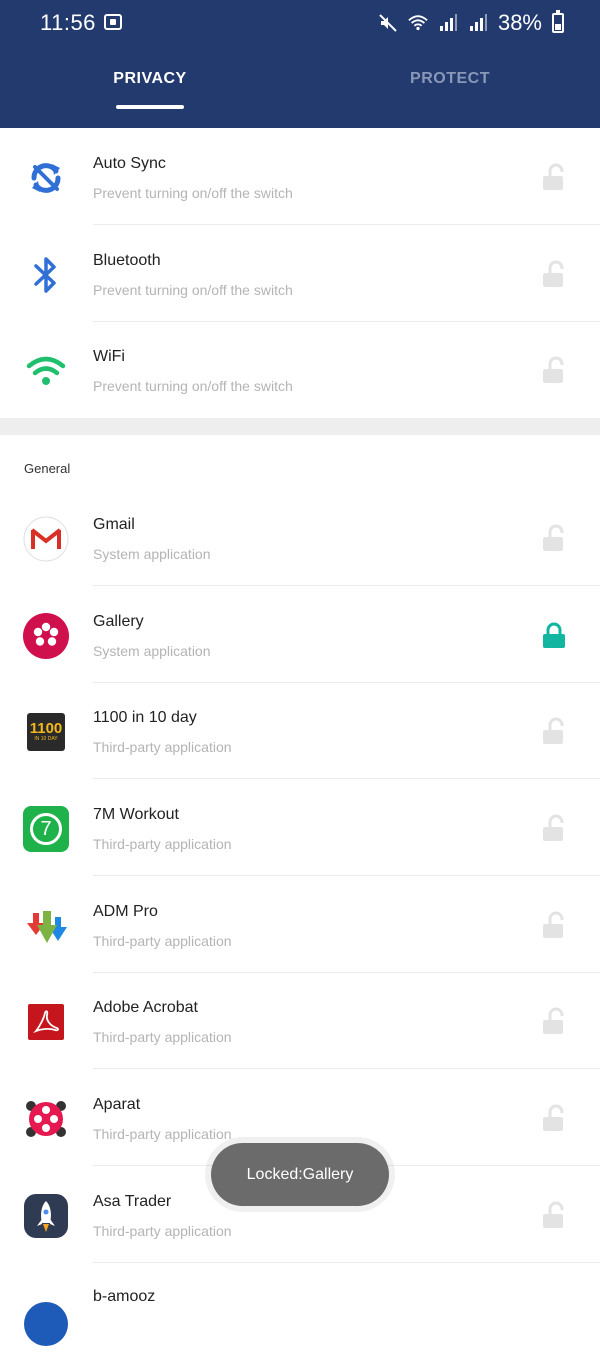  I want to click on tab-privacy: PRIVACY, so click(150, 92).